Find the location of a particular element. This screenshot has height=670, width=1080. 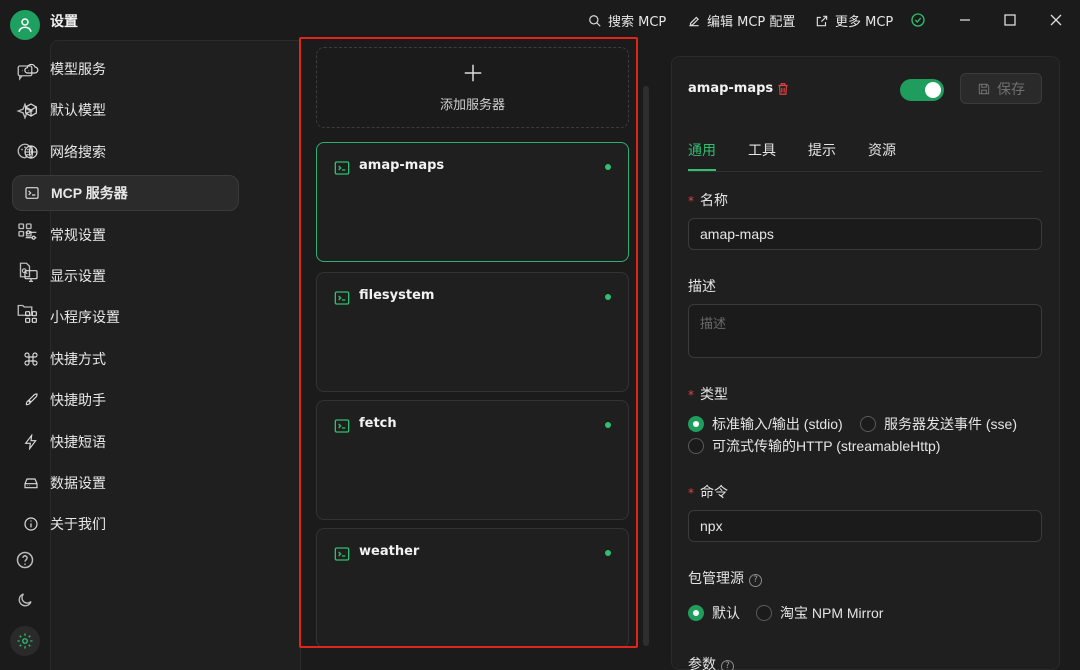

server-name: weather is located at coordinates (389, 551).